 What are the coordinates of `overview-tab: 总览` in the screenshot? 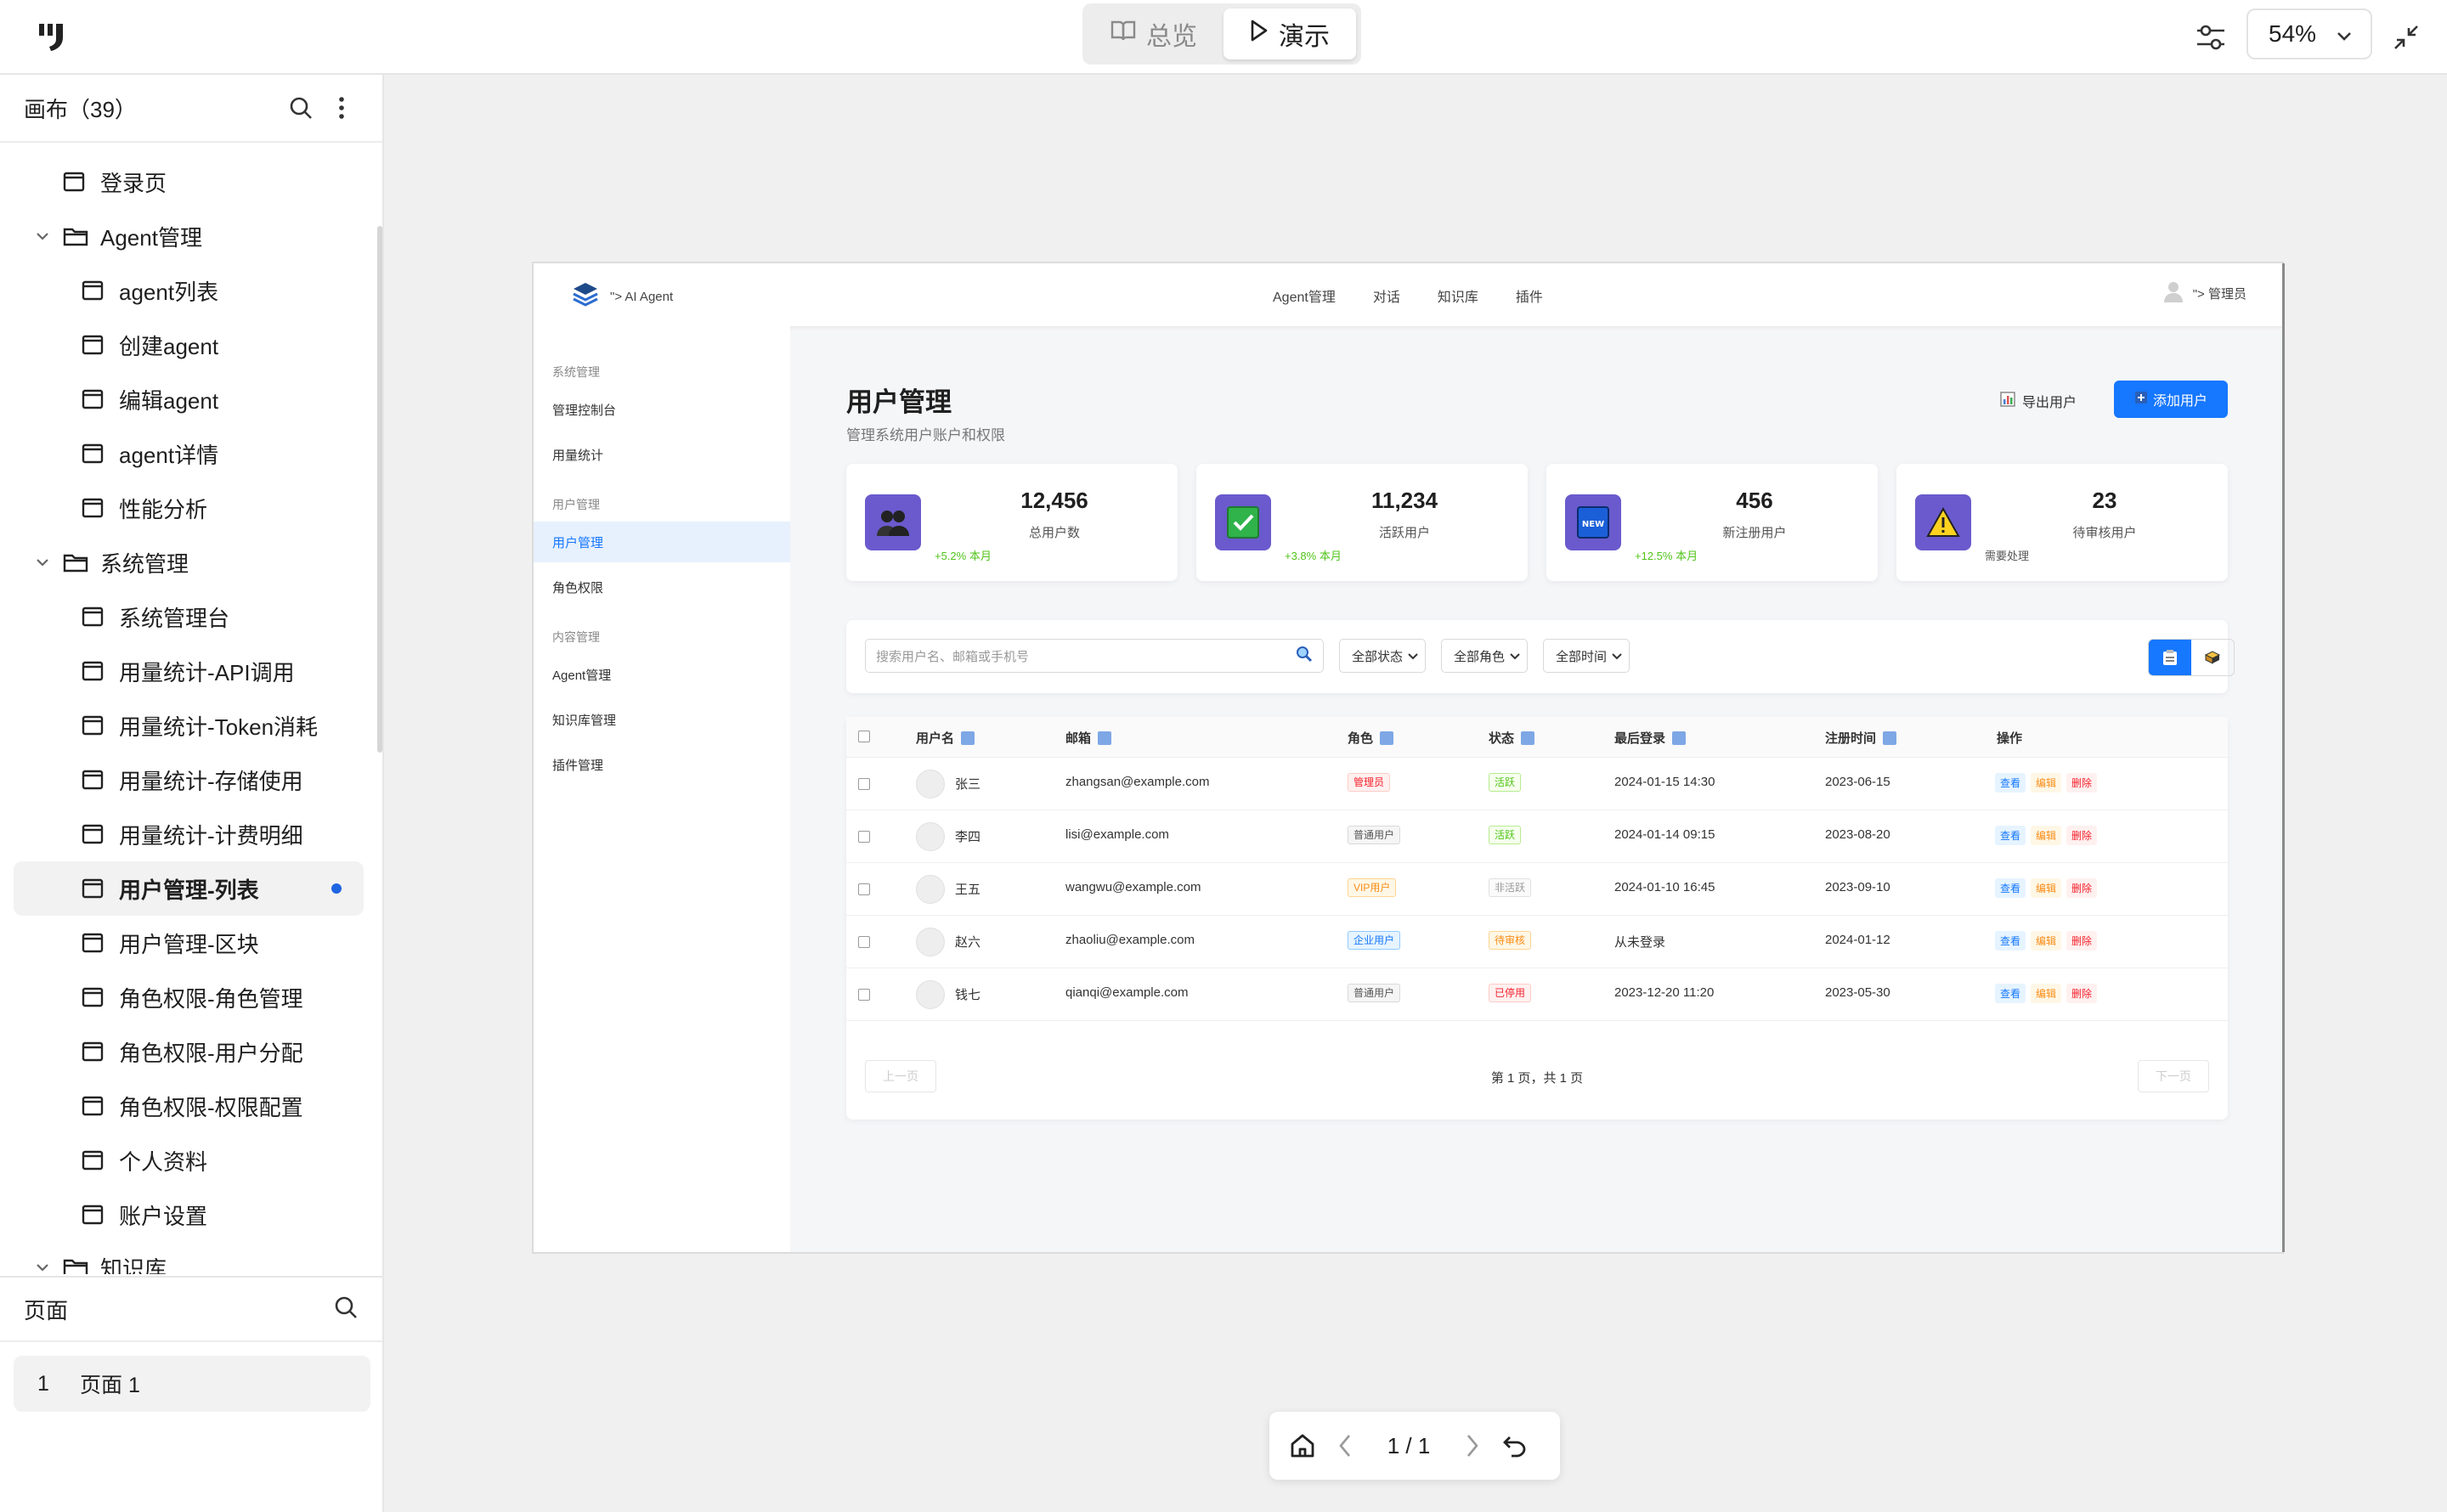 It's located at (1154, 33).